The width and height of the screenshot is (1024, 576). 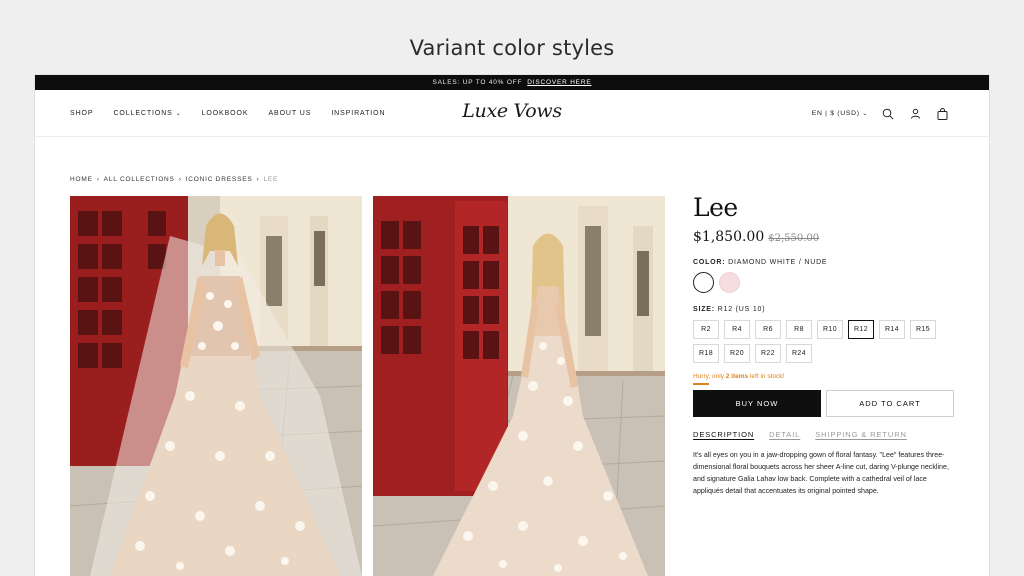 I want to click on color-option-label: COLOR: DIAMOND WHITE / NUDE, so click(x=824, y=262).